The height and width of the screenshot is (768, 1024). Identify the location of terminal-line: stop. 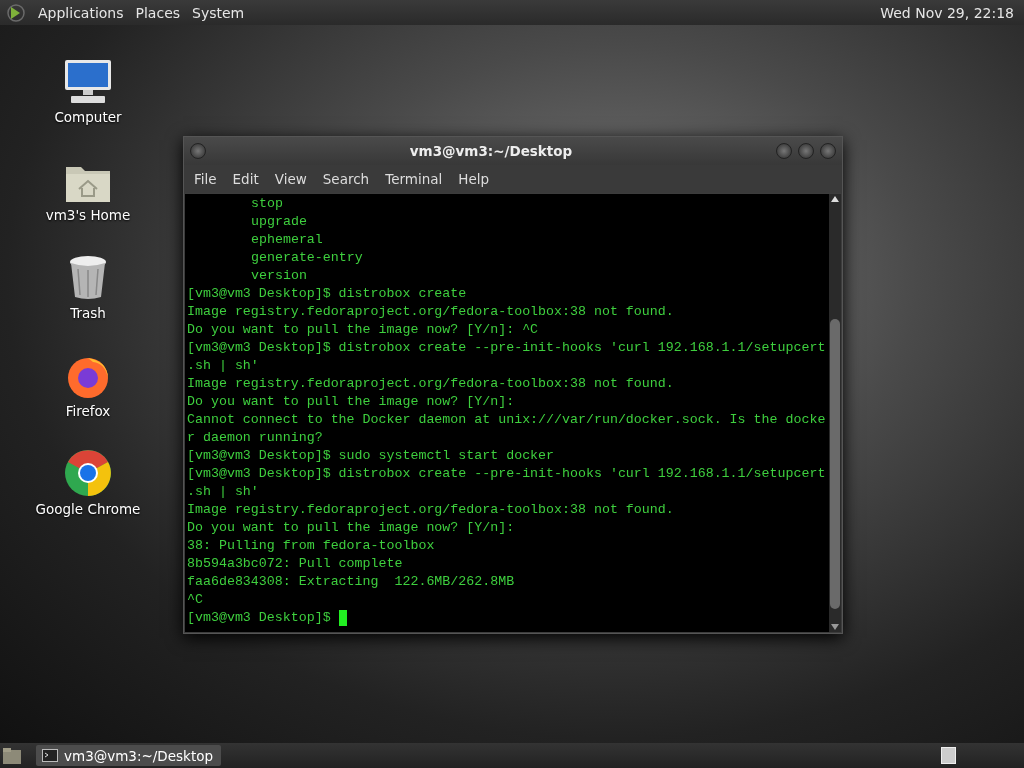
(267, 204).